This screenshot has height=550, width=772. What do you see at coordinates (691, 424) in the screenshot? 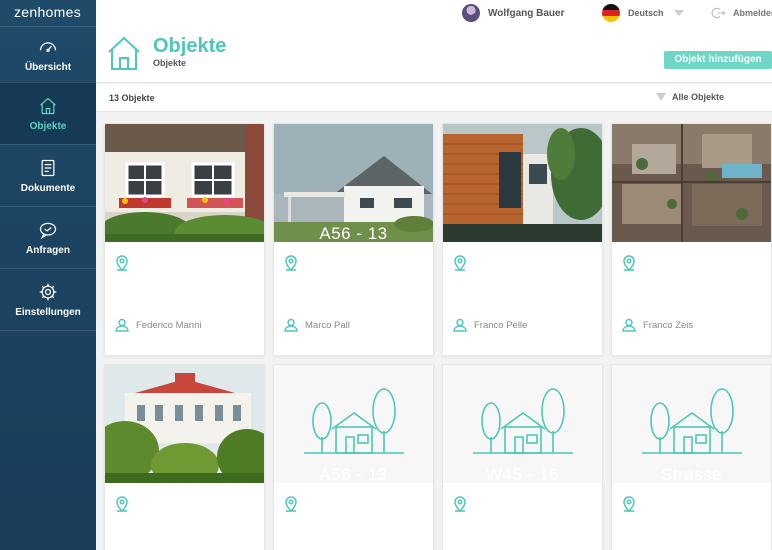
I see `property-image-placeholder: … Strasse` at bounding box center [691, 424].